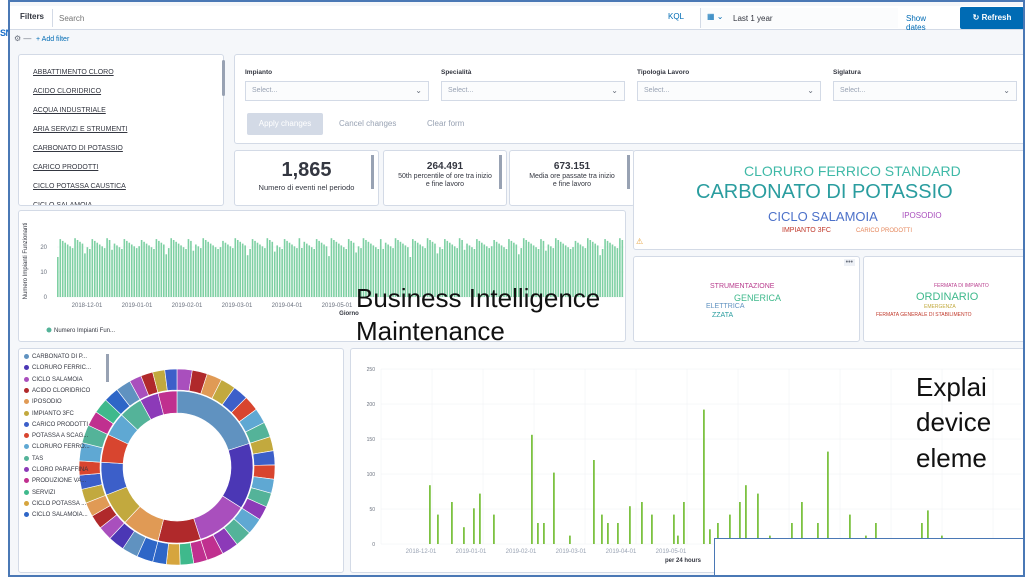 The height and width of the screenshot is (577, 1025). I want to click on x-tick-label: 2019-01-01, so click(137, 306).